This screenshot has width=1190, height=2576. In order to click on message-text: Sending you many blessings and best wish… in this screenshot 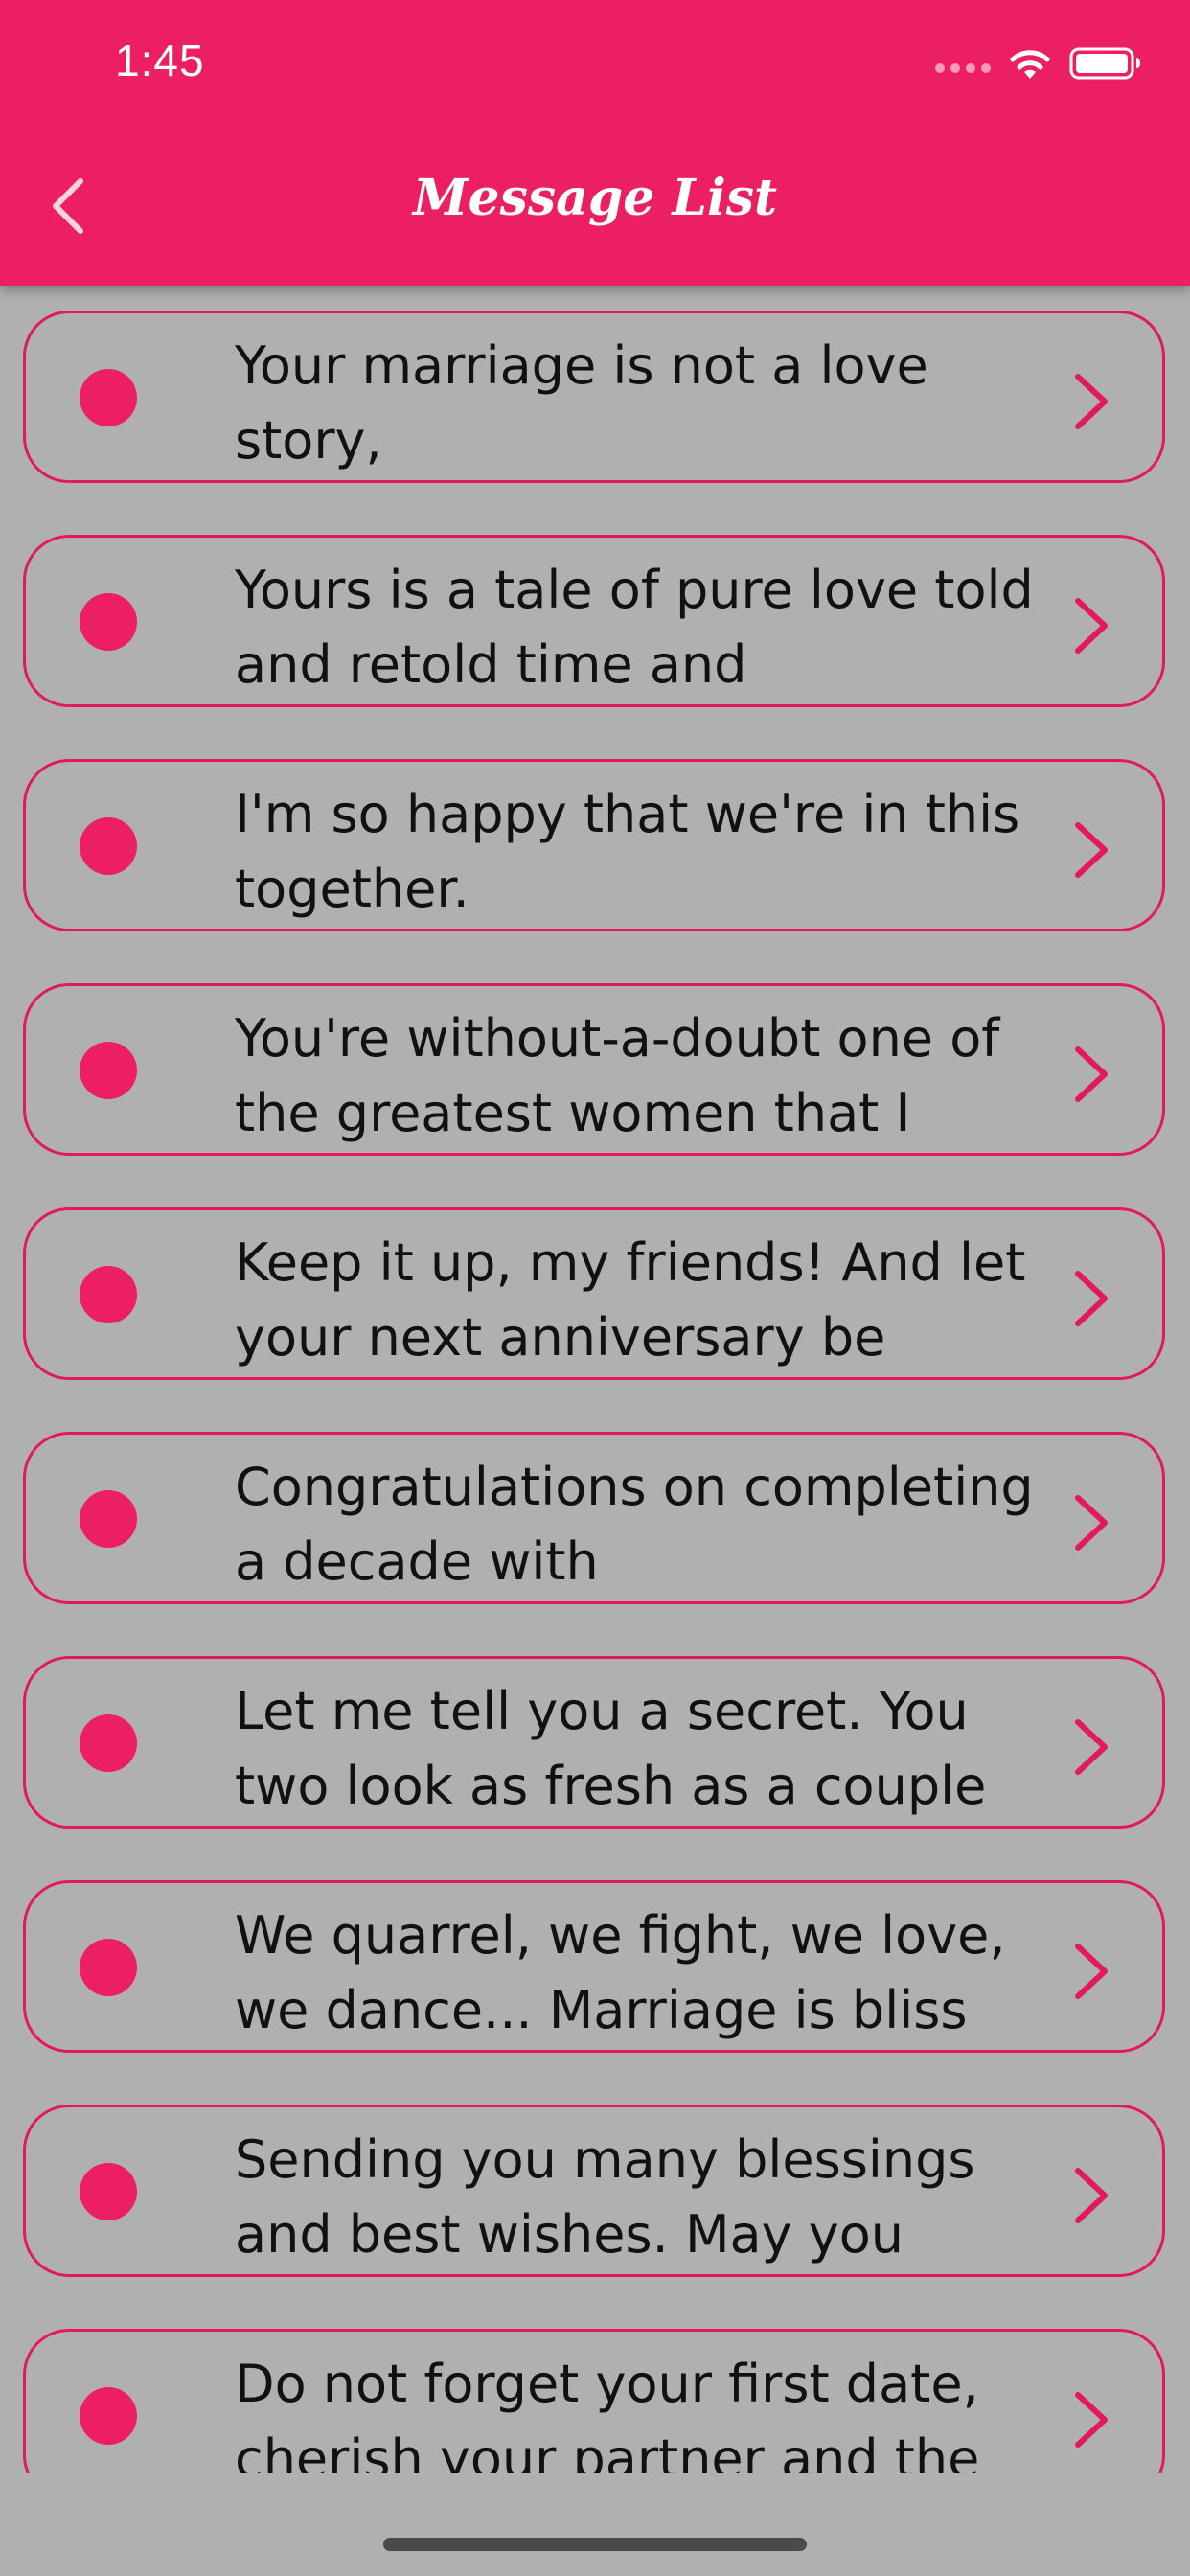, I will do `click(605, 2197)`.